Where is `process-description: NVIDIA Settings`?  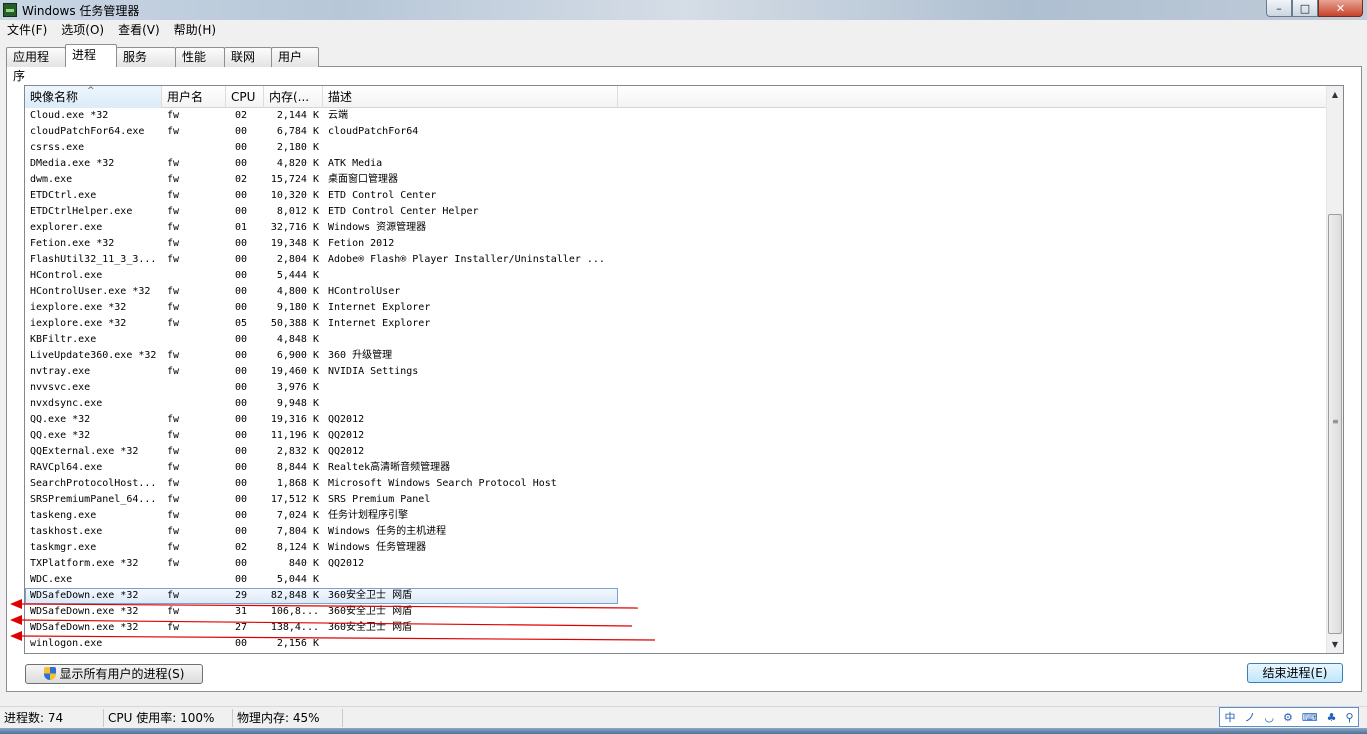 process-description: NVIDIA Settings is located at coordinates (373, 371).